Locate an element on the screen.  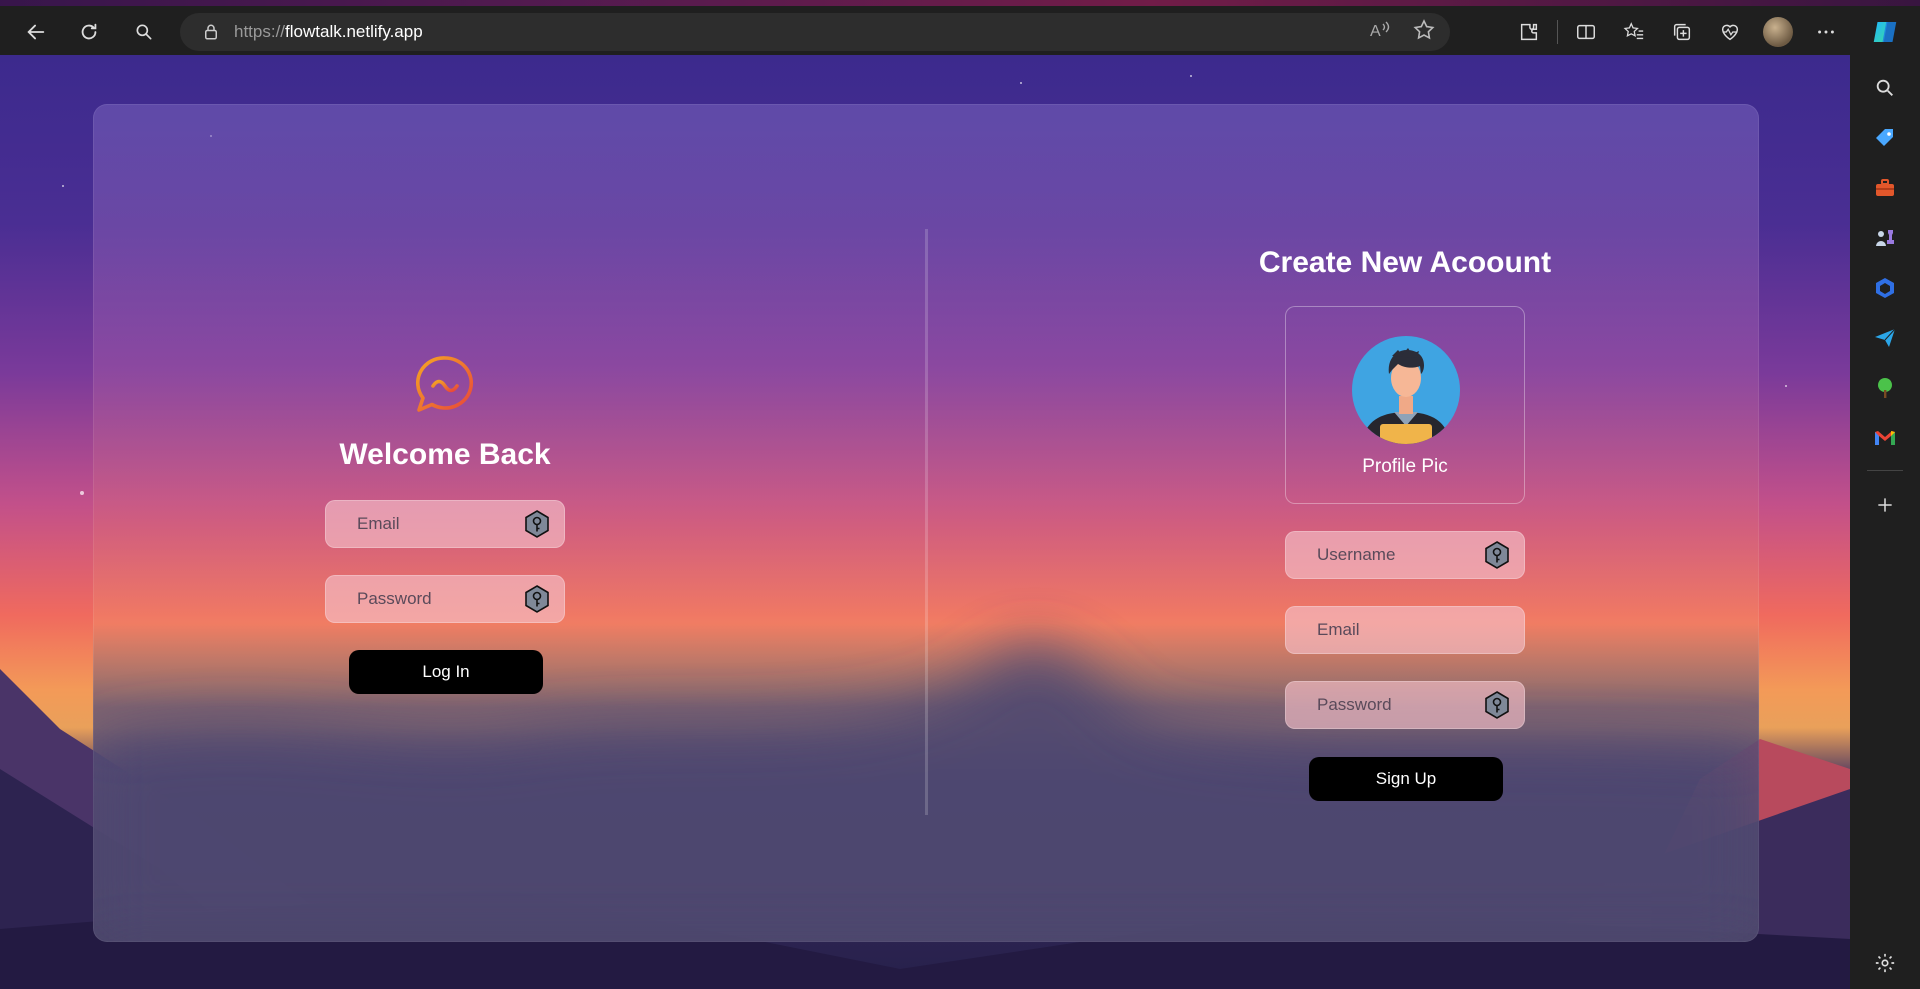
sidebar-search-button is located at coordinates (1885, 88).